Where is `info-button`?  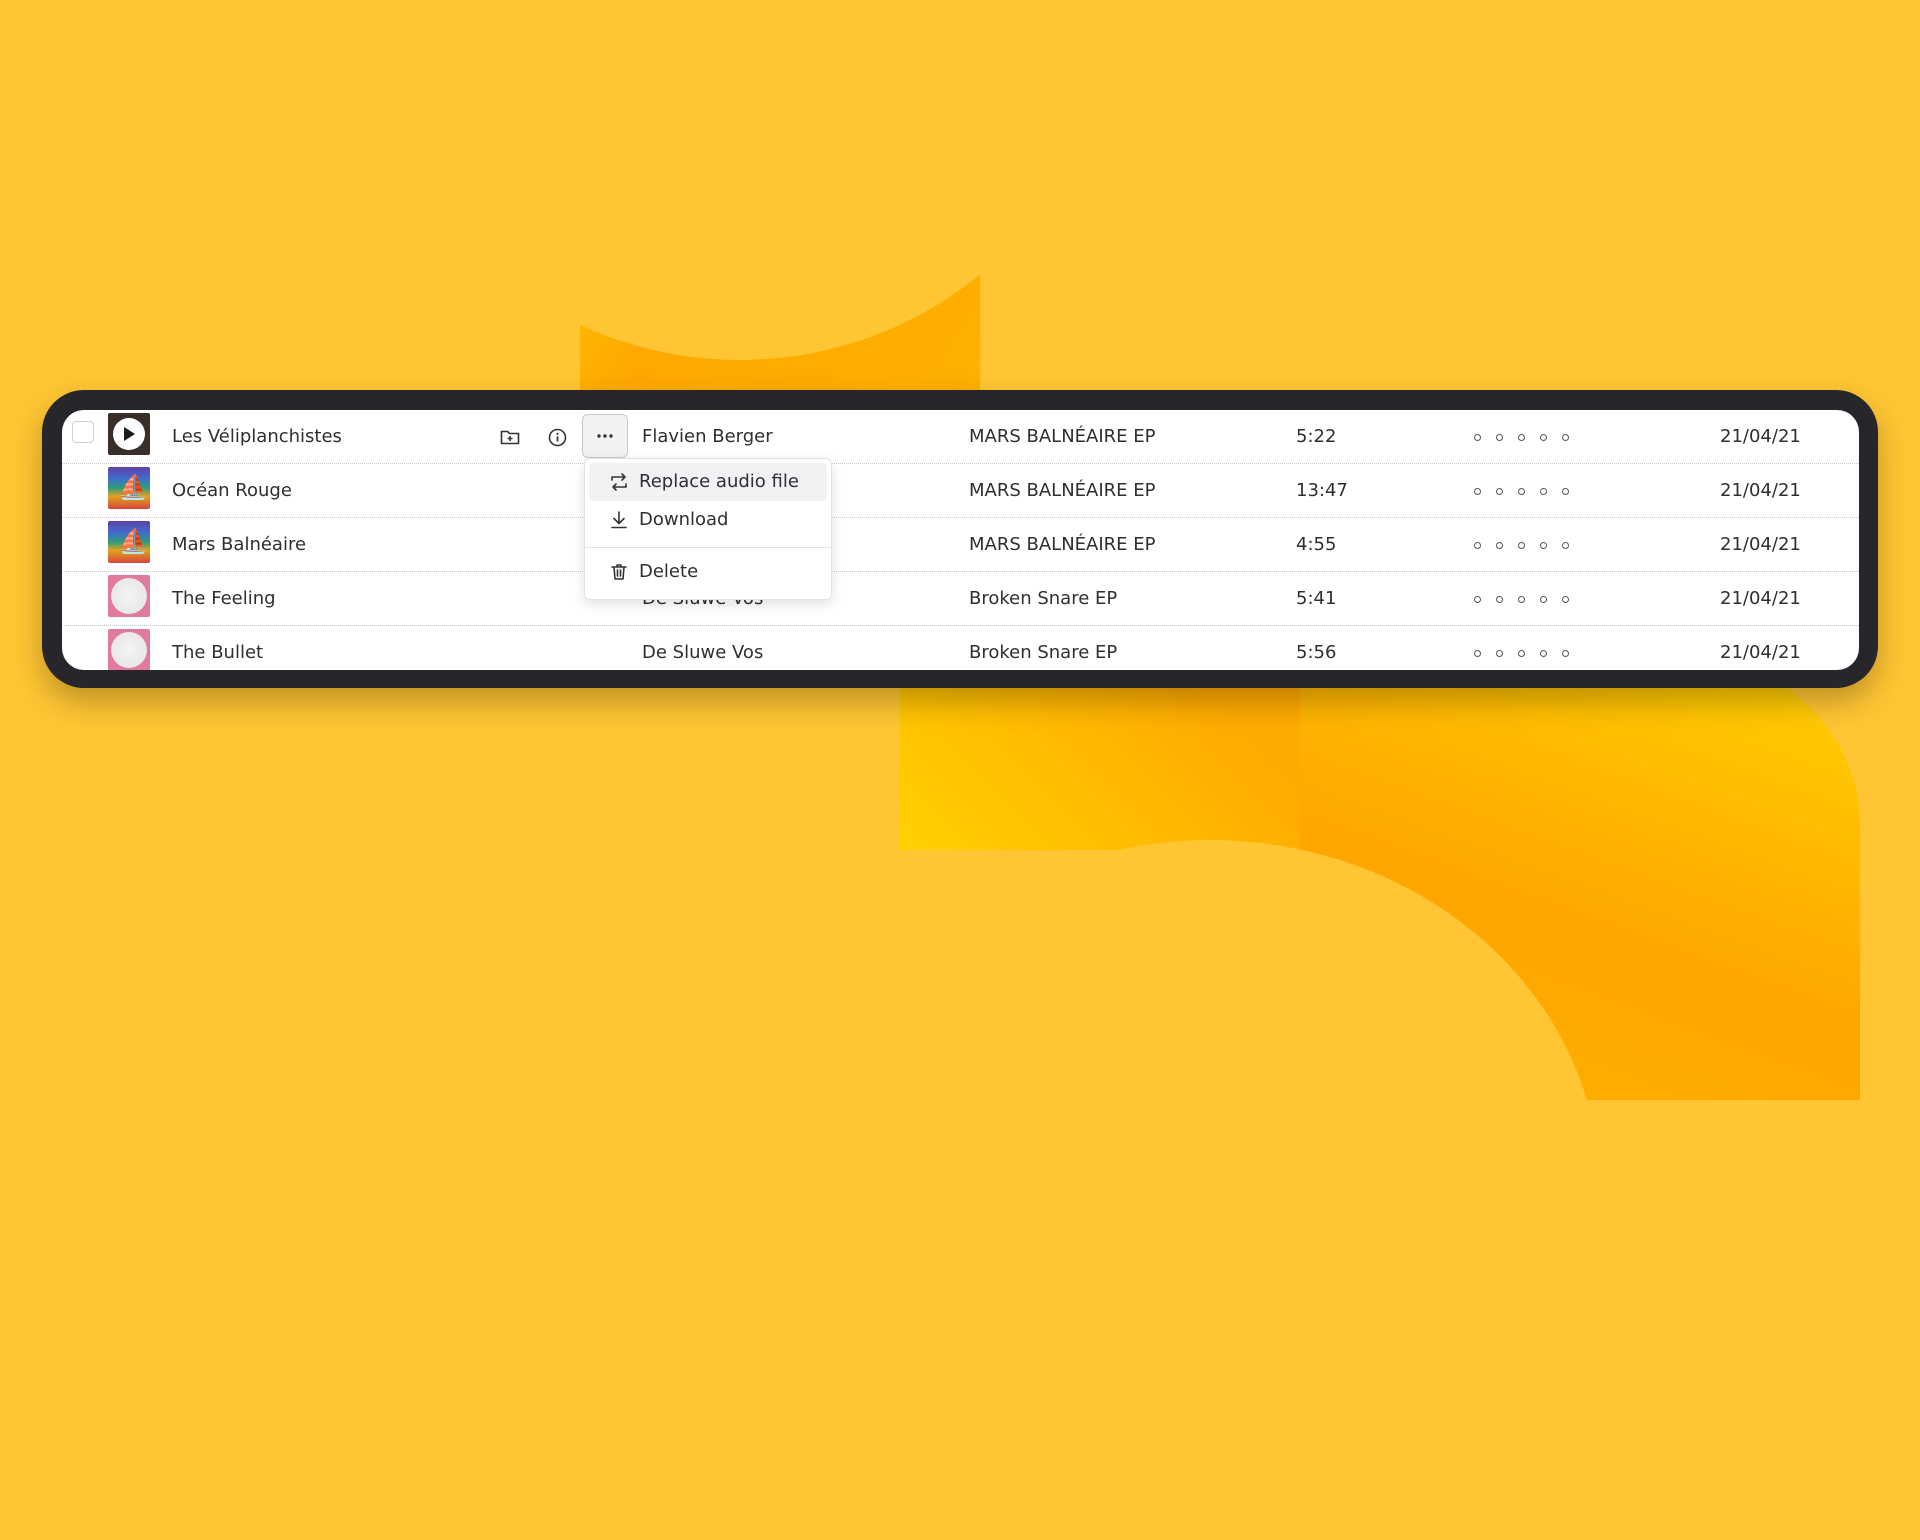
info-button is located at coordinates (557, 437).